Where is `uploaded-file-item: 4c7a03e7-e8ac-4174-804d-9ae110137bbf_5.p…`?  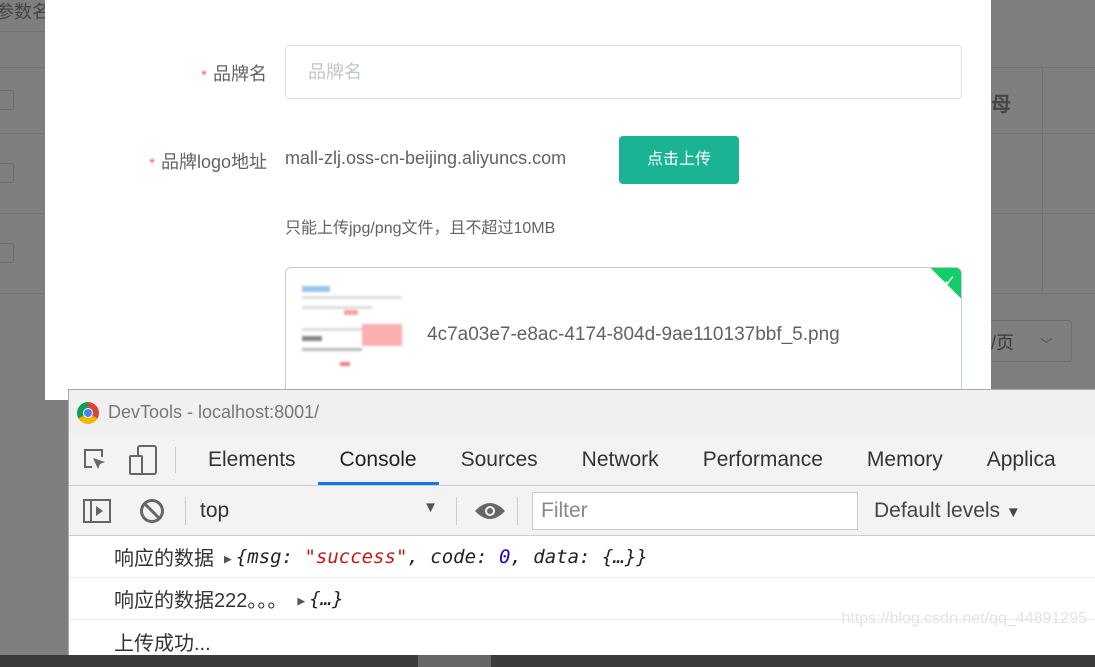 uploaded-file-item: 4c7a03e7-e8ac-4174-804d-9ae110137bbf_5.p… is located at coordinates (623, 337).